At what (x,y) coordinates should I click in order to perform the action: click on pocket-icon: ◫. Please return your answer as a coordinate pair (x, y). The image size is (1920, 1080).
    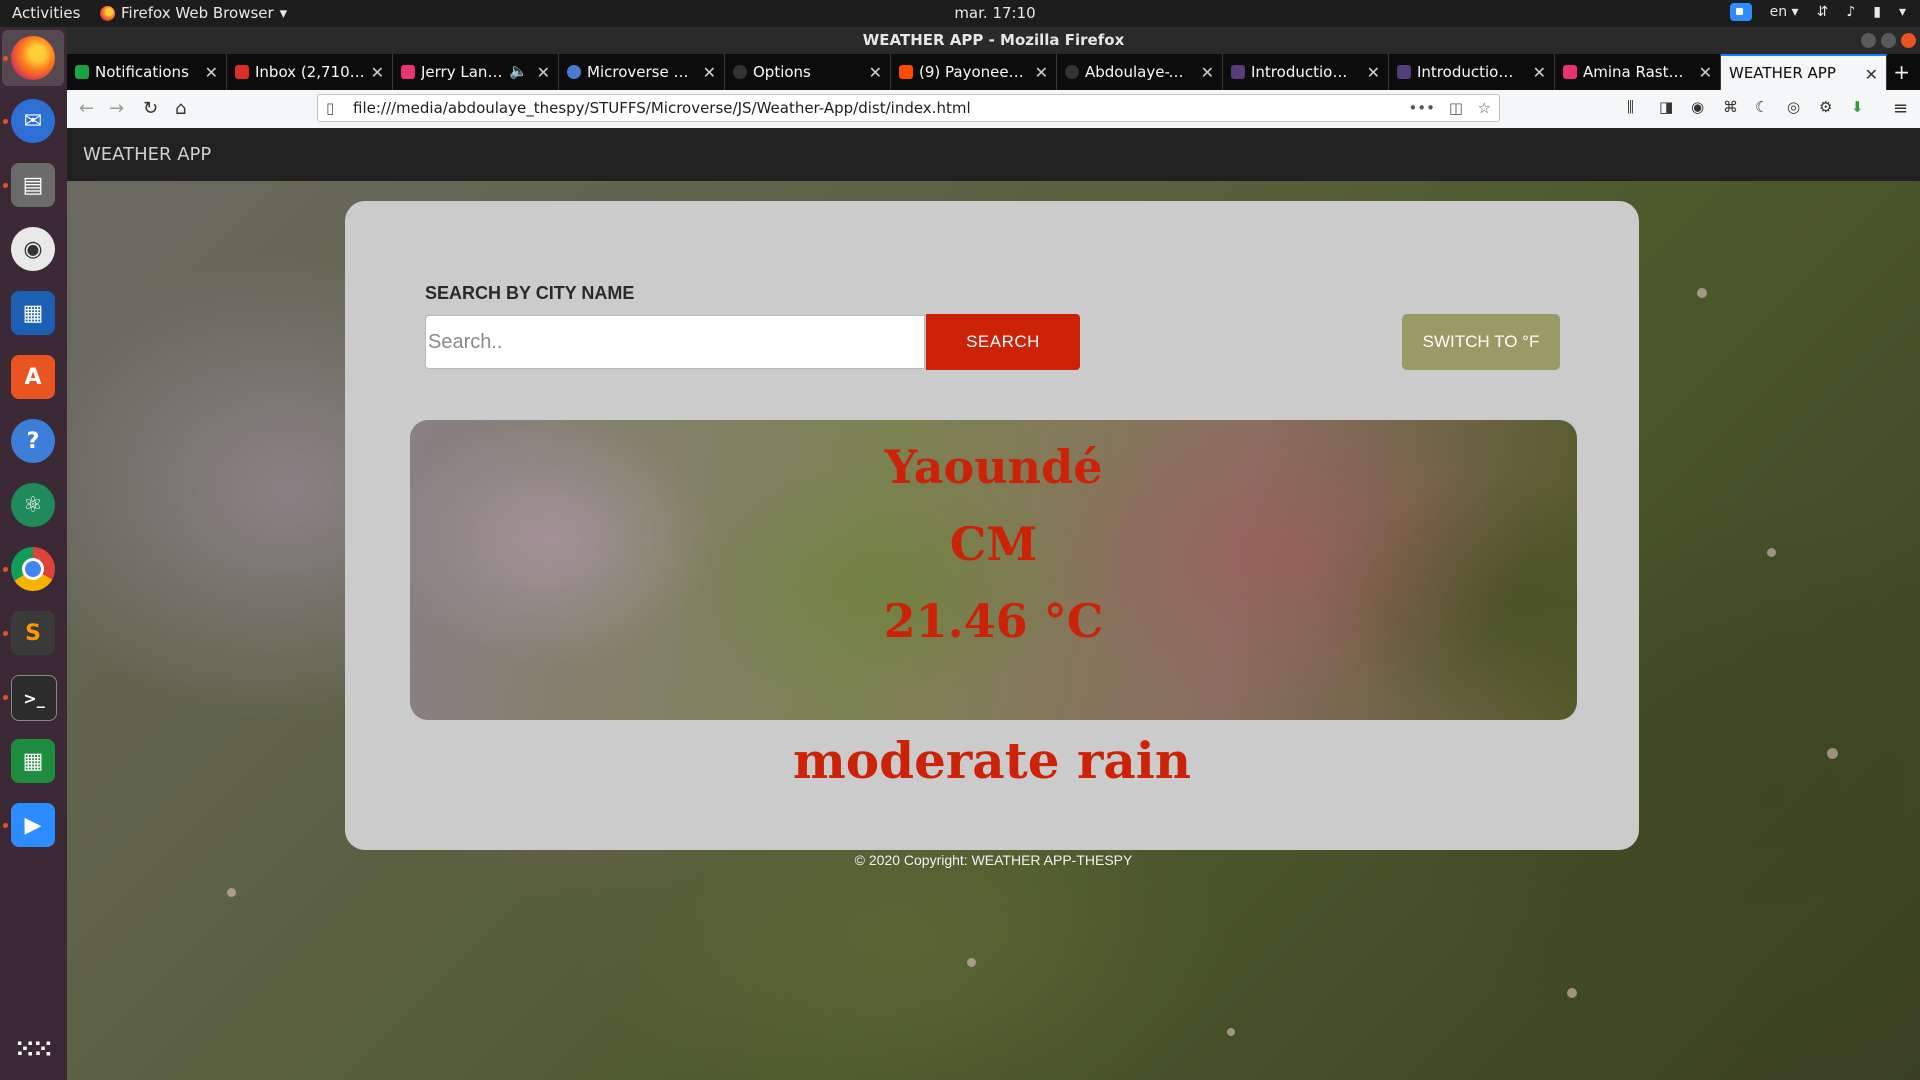
    Looking at the image, I should click on (1456, 108).